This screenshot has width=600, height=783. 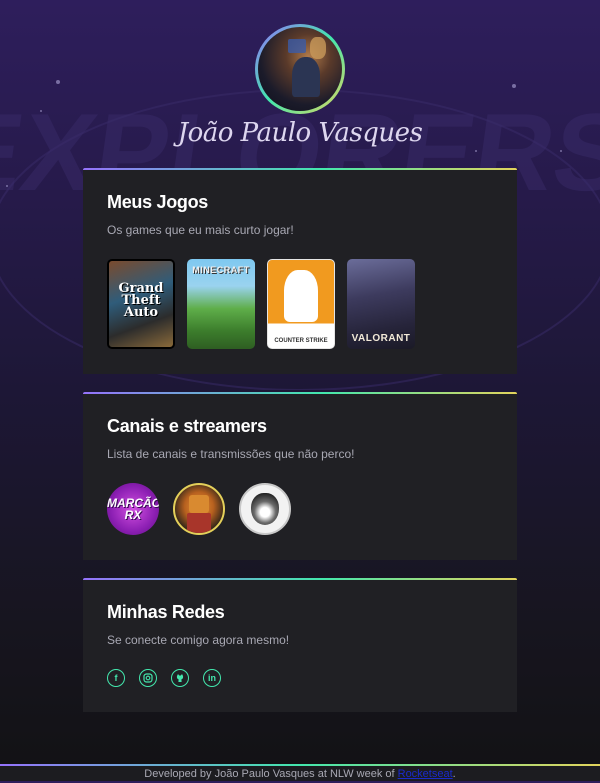 I want to click on avatar, so click(x=300, y=69).